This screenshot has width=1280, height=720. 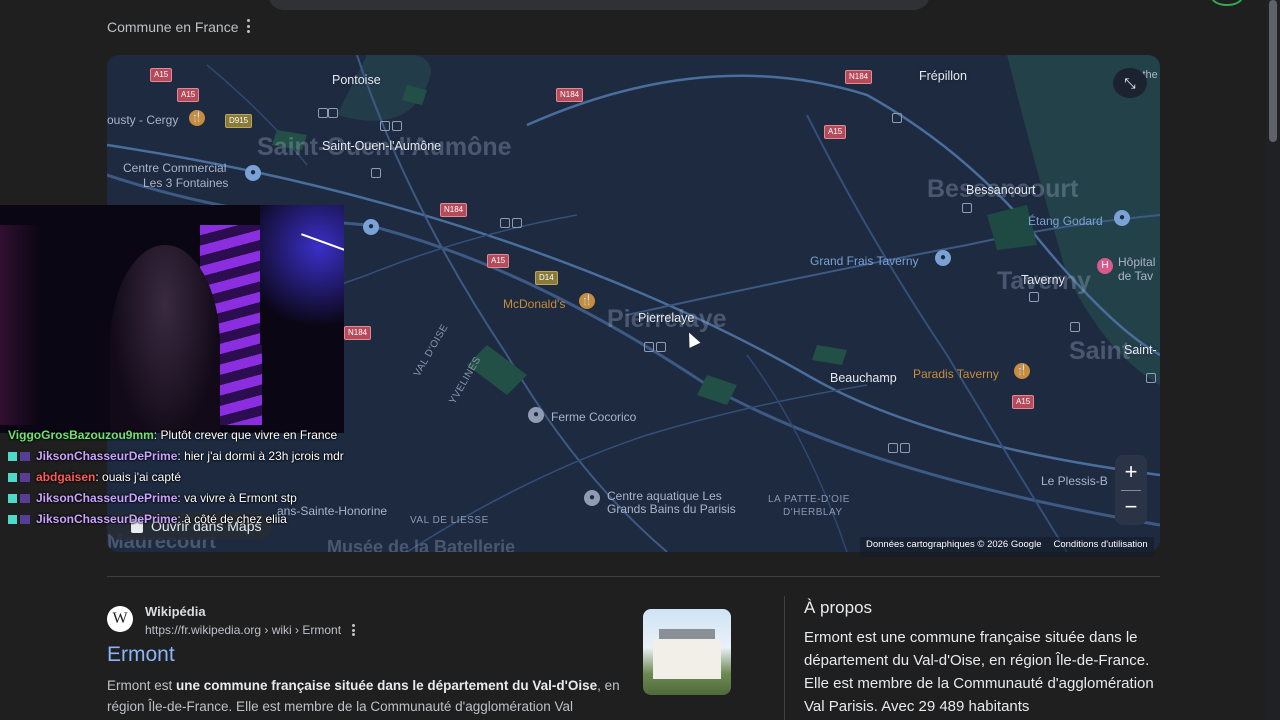 What do you see at coordinates (546, 278) in the screenshot?
I see `road-shield: D14` at bounding box center [546, 278].